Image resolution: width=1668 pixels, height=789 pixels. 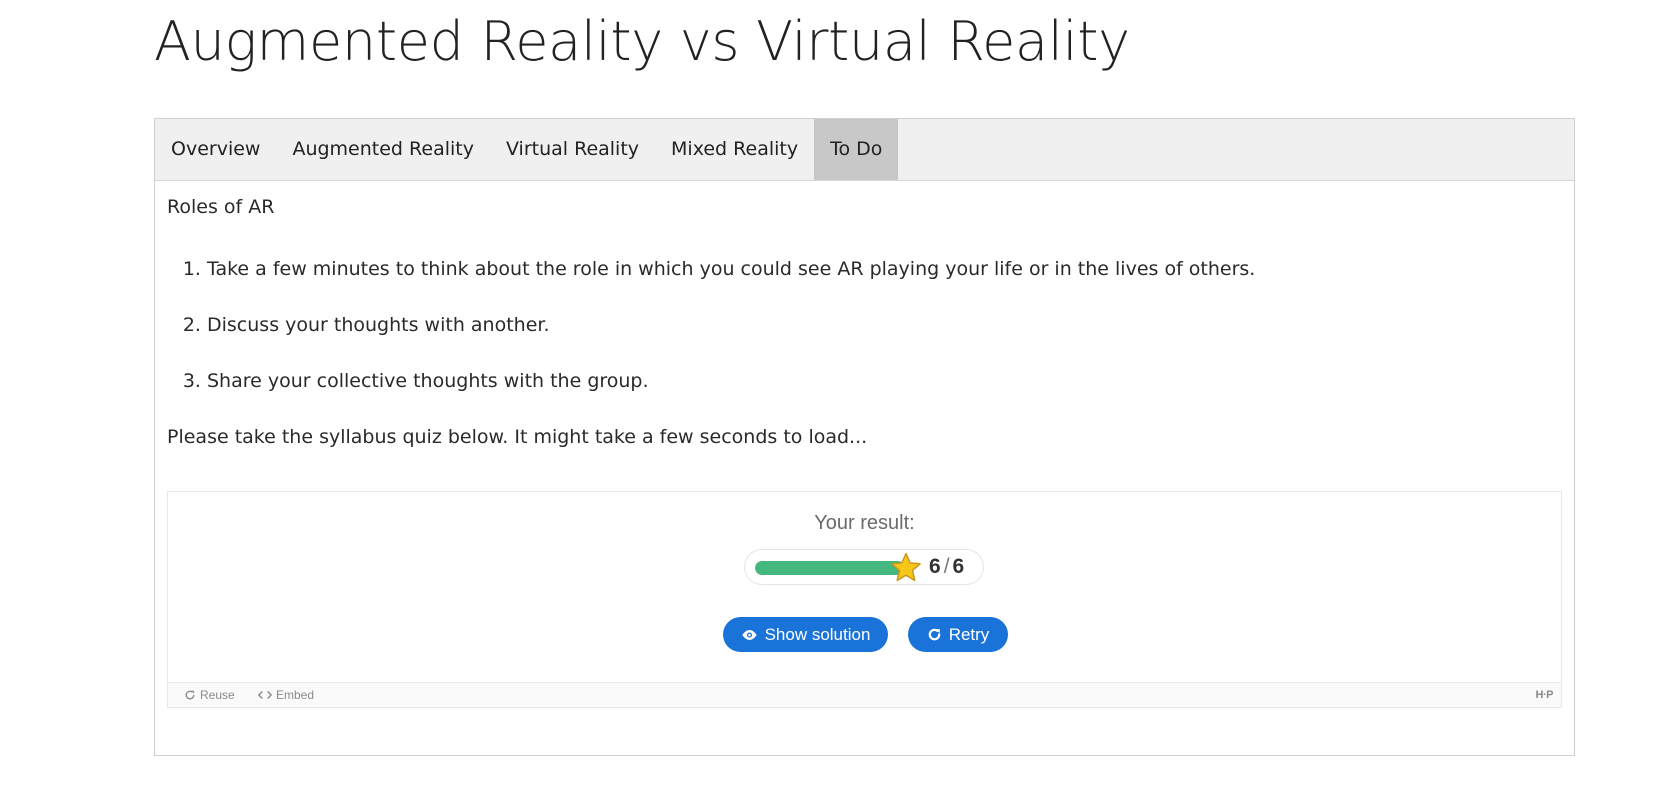 I want to click on code-icon, so click(x=265, y=695).